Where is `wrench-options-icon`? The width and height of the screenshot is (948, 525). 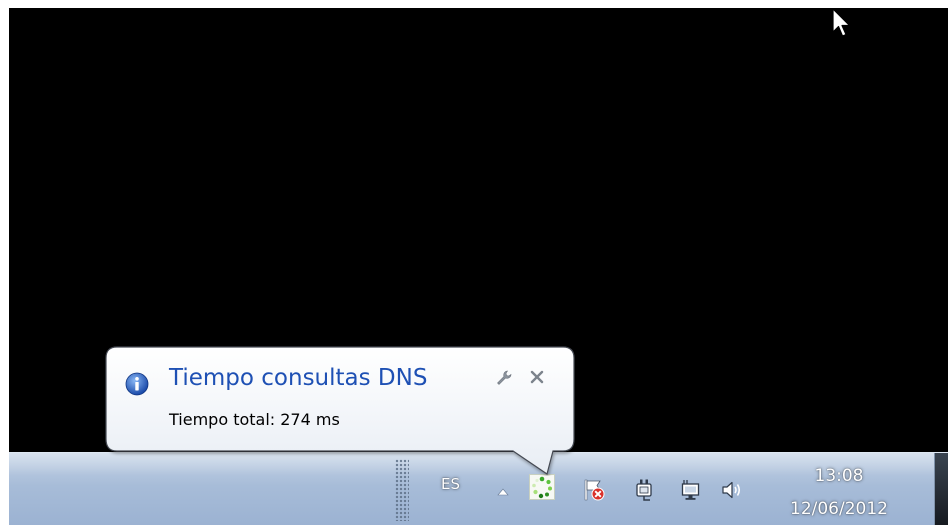
wrench-options-icon is located at coordinates (504, 378).